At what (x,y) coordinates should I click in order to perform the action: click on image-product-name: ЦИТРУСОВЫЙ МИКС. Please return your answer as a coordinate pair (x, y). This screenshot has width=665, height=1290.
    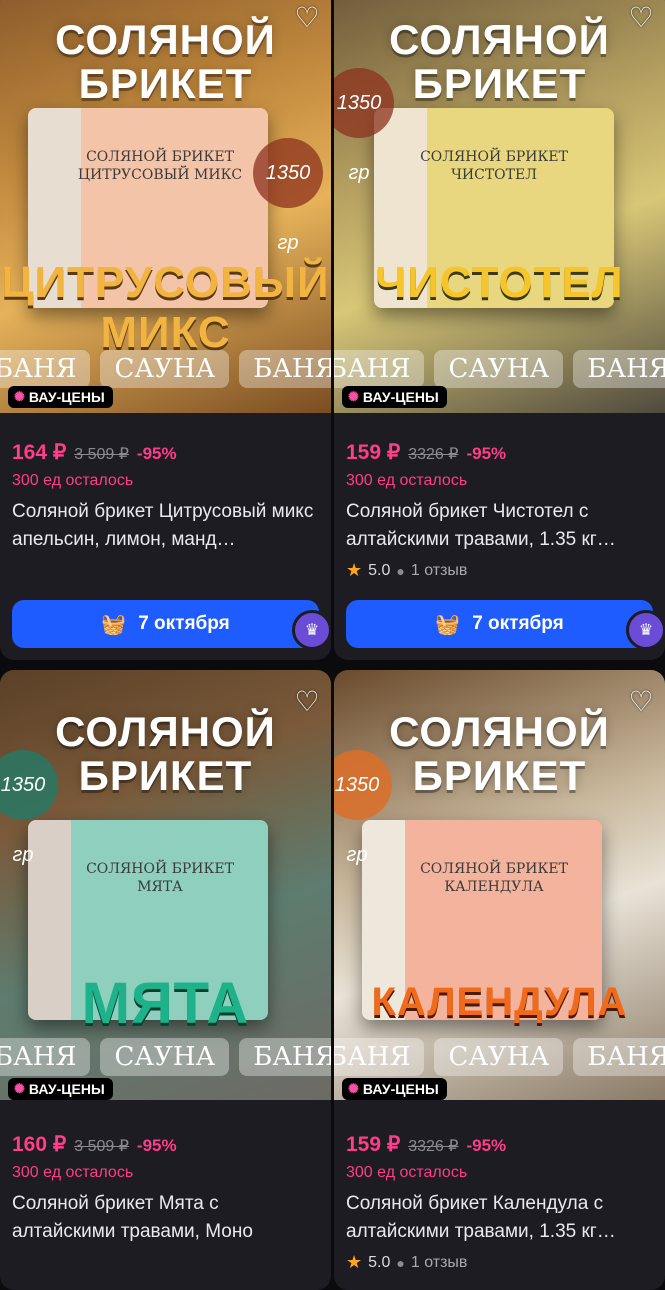
    Looking at the image, I should click on (165, 307).